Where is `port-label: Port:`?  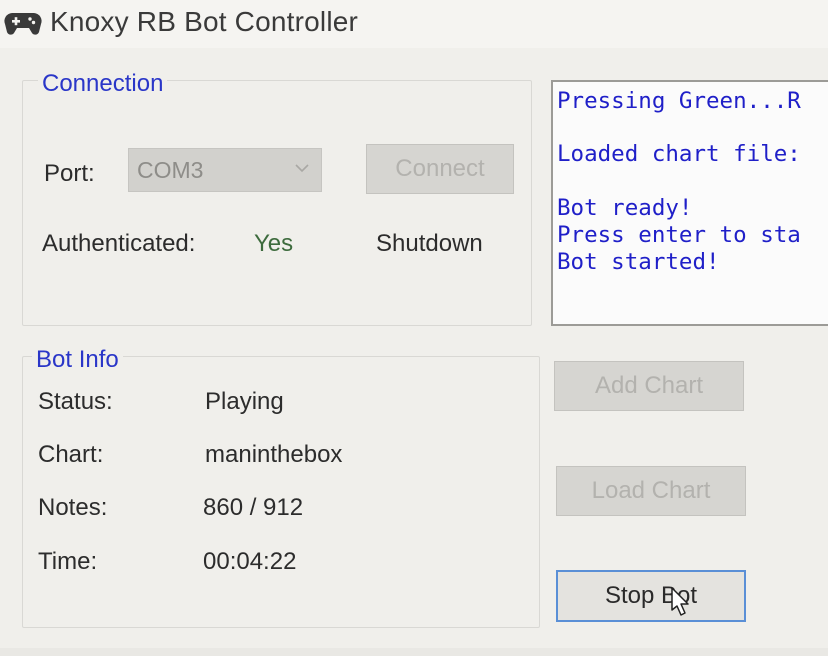
port-label: Port: is located at coordinates (69, 173).